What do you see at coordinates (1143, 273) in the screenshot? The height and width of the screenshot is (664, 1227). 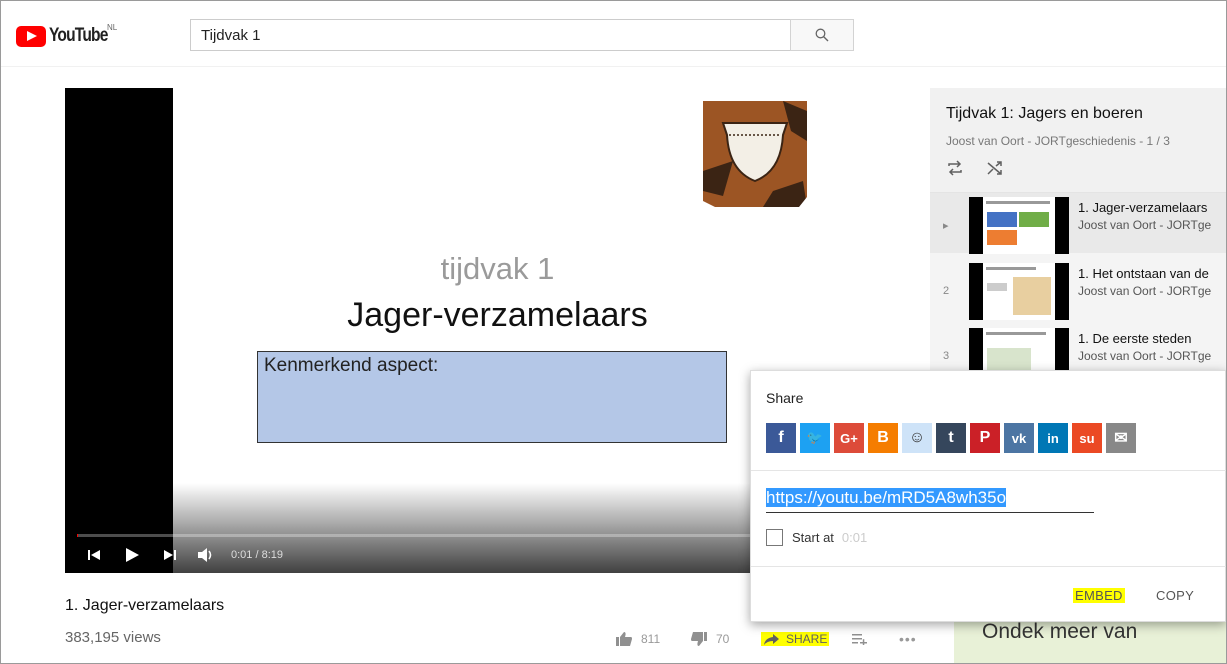 I see `playlist-item-title: 1. Het ontstaan van de` at bounding box center [1143, 273].